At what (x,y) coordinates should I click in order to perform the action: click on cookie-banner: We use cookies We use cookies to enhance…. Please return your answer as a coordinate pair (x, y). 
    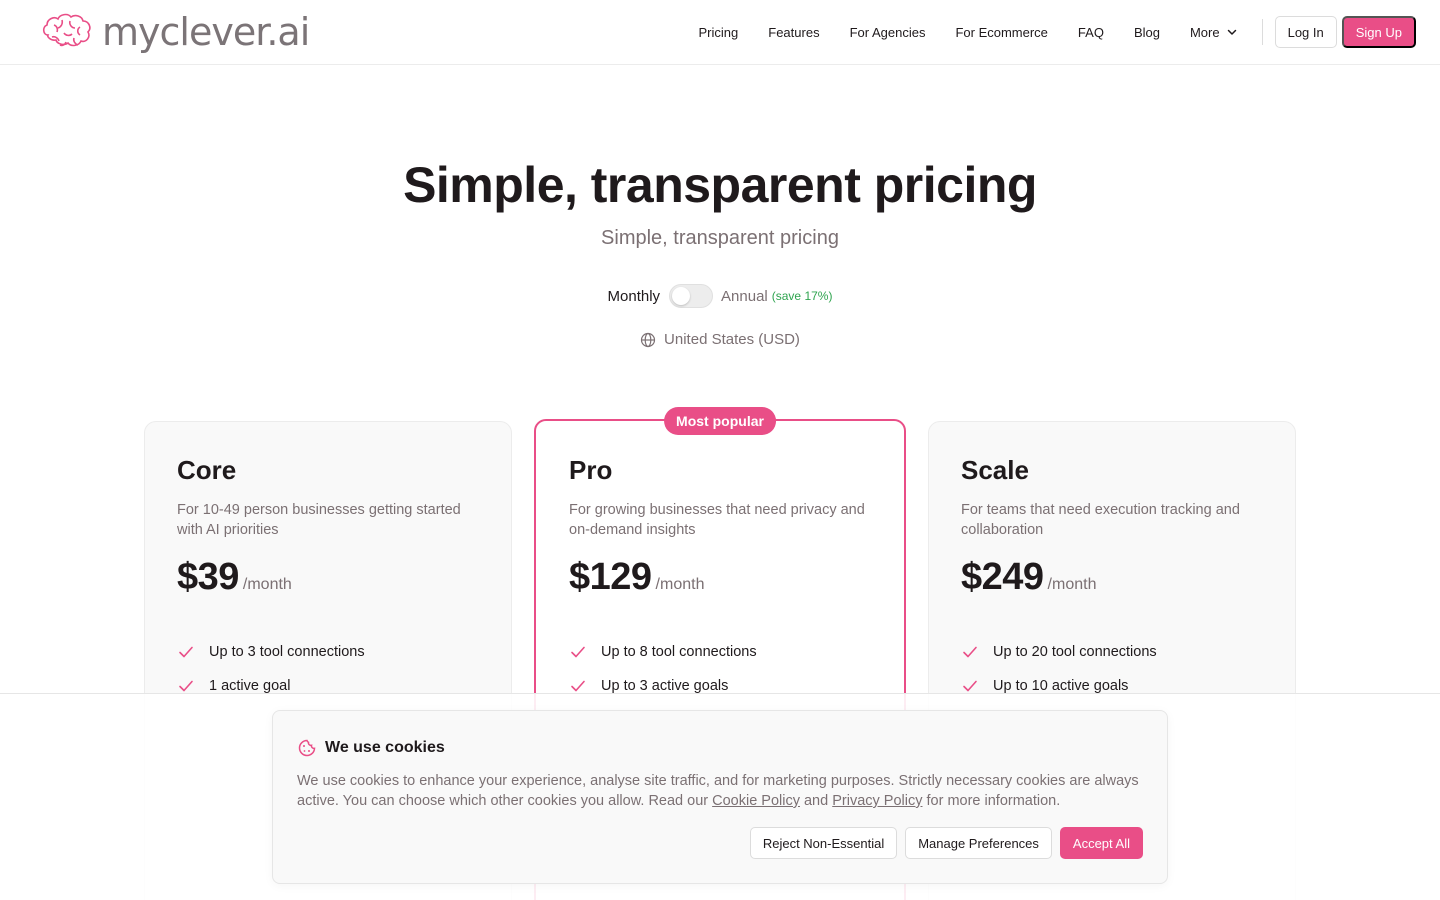
    Looking at the image, I should click on (720, 797).